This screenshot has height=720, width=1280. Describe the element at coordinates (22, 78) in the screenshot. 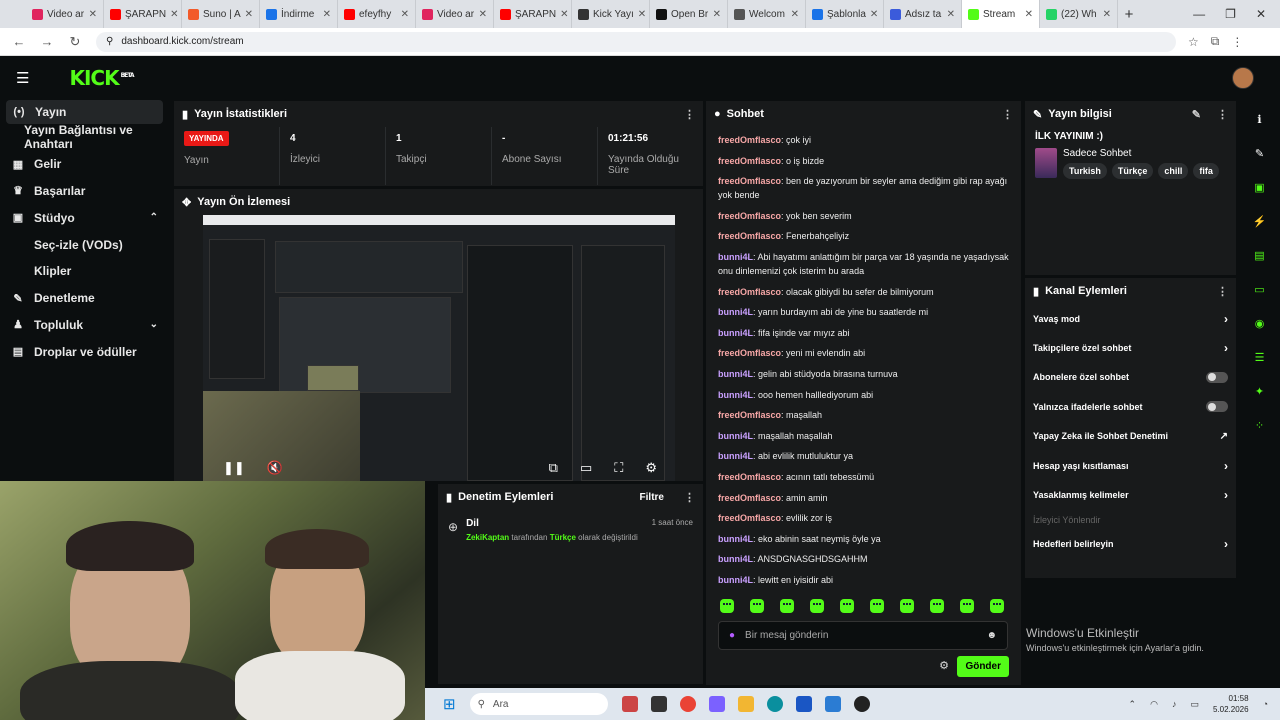

I see `hamburger-icon: ☰` at that location.